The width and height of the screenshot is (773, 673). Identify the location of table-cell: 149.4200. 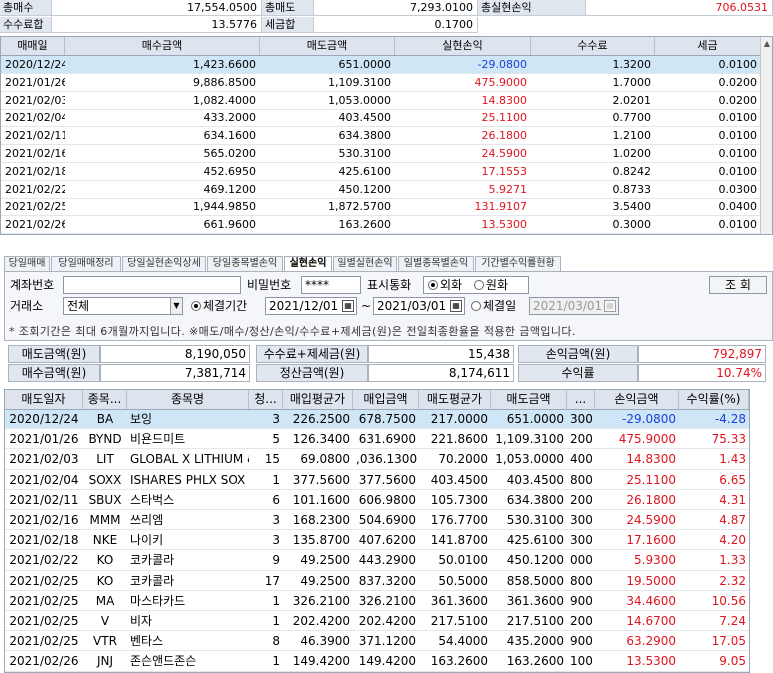
(387, 661).